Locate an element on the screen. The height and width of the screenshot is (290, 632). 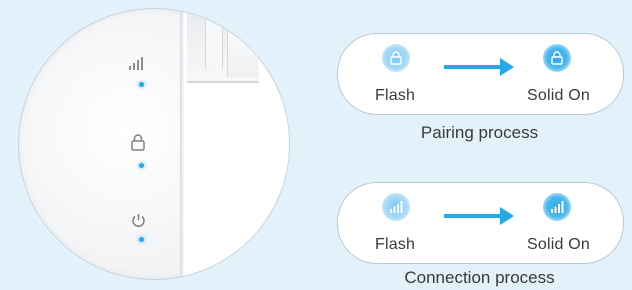
pairing-from-label: Flash is located at coordinates (395, 95).